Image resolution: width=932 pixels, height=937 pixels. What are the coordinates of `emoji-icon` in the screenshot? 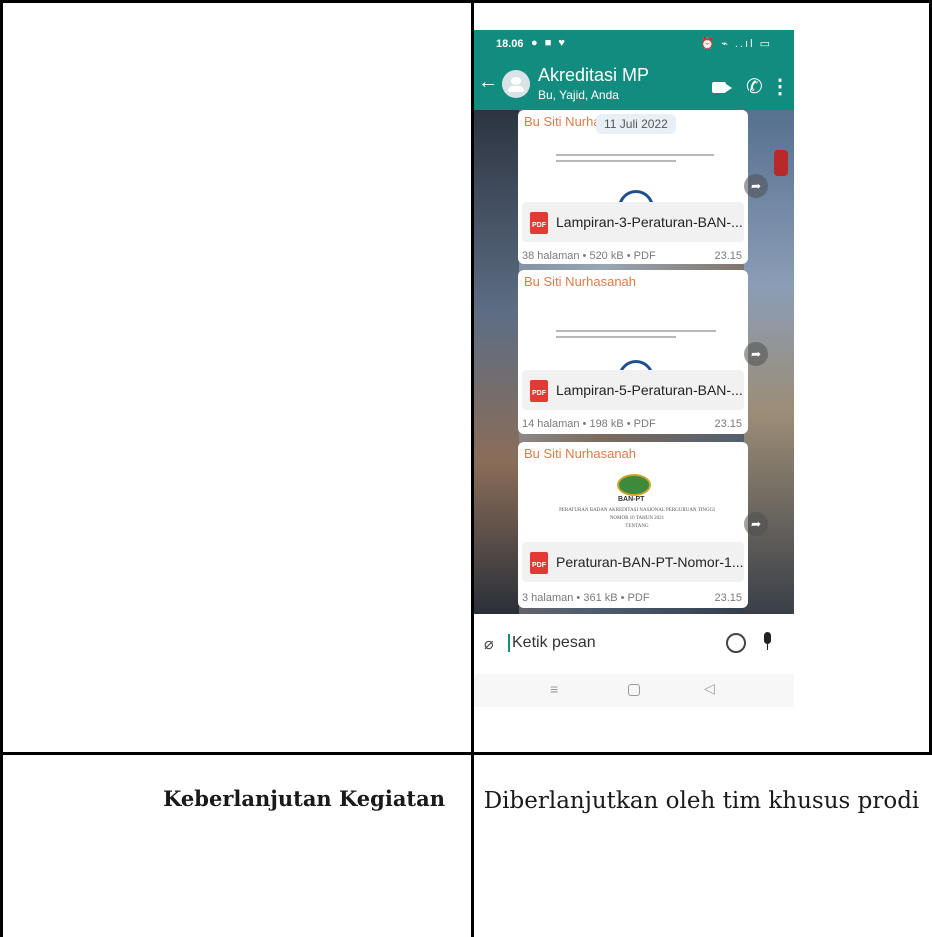 It's located at (736, 643).